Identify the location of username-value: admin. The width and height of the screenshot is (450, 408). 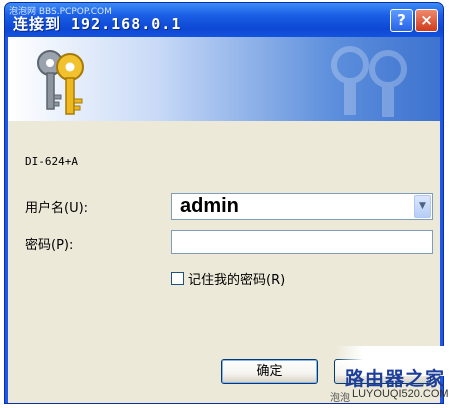
(209, 206).